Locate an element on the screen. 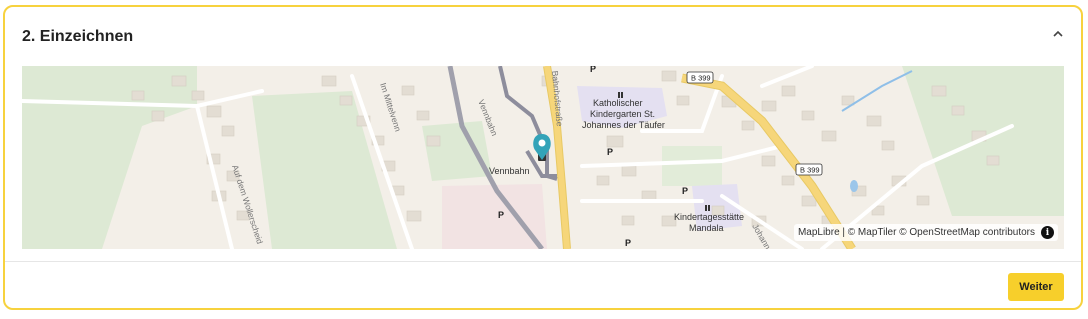  divider is located at coordinates (543, 261).